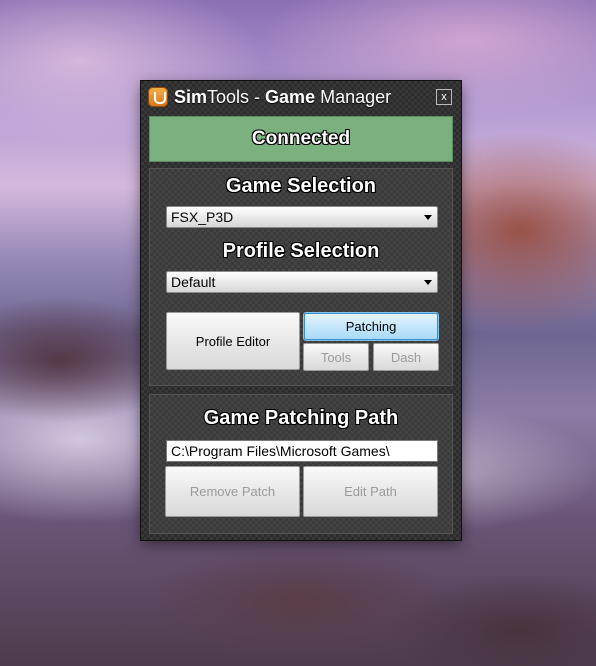 This screenshot has width=596, height=666. Describe the element at coordinates (406, 357) in the screenshot. I see `dash-button: Dash` at that location.